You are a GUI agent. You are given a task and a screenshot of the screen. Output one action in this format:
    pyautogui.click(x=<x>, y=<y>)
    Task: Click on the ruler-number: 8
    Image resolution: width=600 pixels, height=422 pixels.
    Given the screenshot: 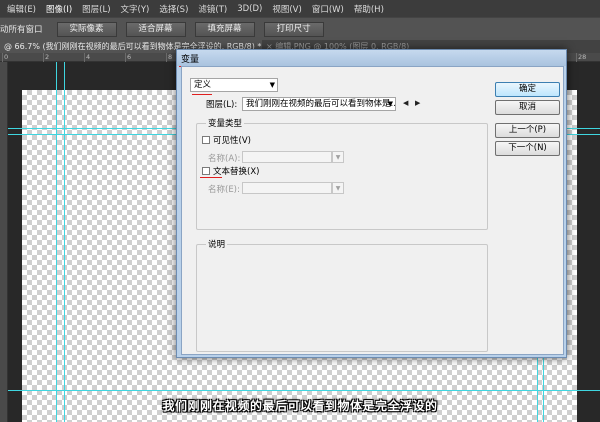 What is the action you would take?
    pyautogui.click(x=170, y=57)
    